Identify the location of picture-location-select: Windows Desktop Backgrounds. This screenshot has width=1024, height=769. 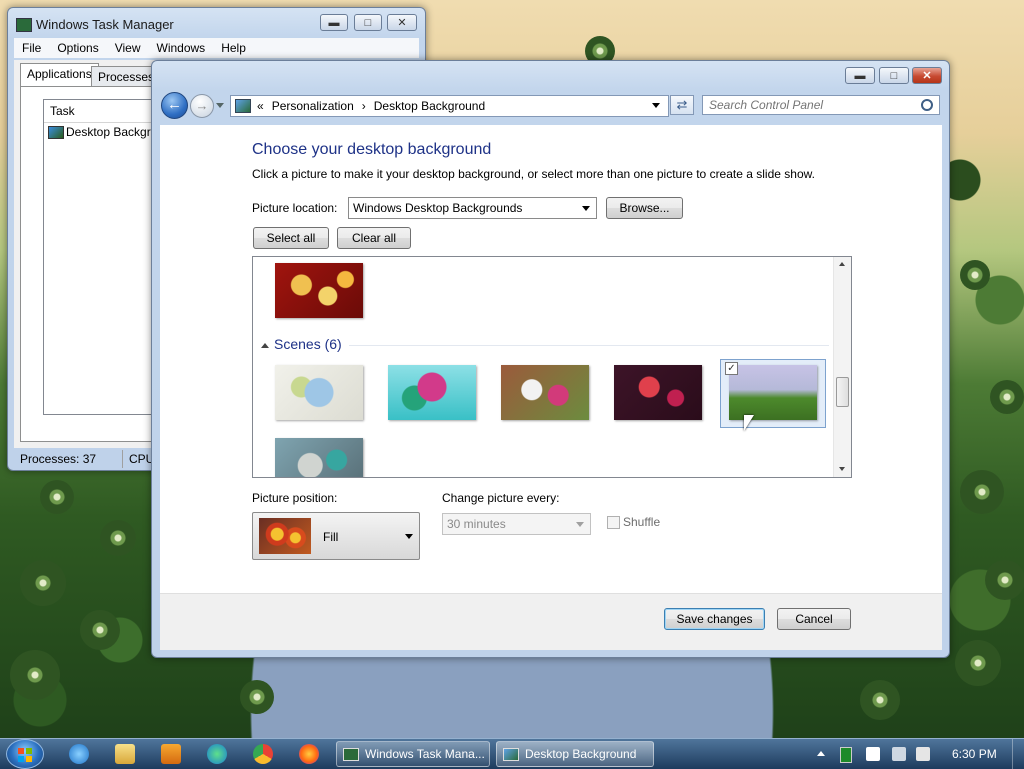
(472, 208).